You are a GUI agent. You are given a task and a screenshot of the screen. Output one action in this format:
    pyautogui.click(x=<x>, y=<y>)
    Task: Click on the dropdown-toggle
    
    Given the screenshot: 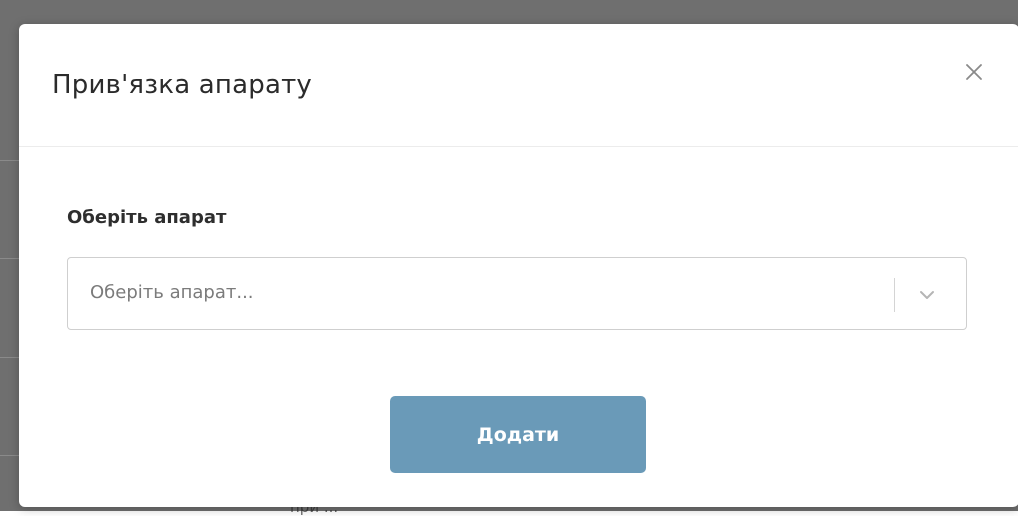 What is the action you would take?
    pyautogui.click(x=927, y=295)
    